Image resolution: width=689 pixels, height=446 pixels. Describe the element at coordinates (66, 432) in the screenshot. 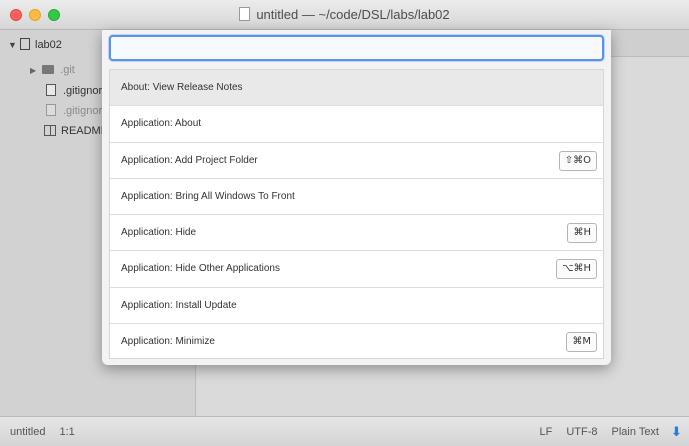

I see `status-cursor-position: 1:1` at that location.